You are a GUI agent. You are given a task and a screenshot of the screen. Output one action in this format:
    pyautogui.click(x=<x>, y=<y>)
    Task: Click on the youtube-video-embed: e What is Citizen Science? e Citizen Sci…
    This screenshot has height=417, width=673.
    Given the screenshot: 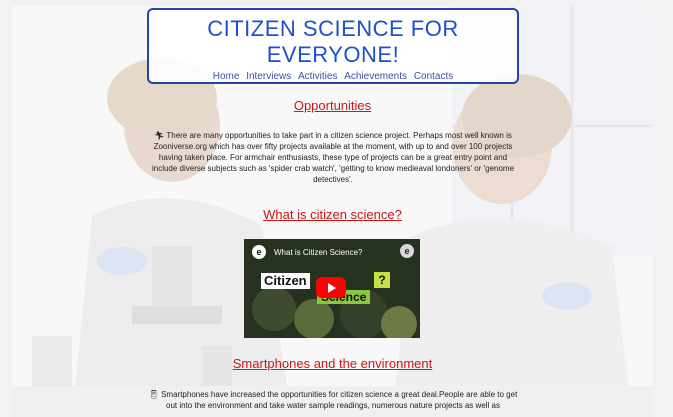 What is the action you would take?
    pyautogui.click(x=332, y=288)
    